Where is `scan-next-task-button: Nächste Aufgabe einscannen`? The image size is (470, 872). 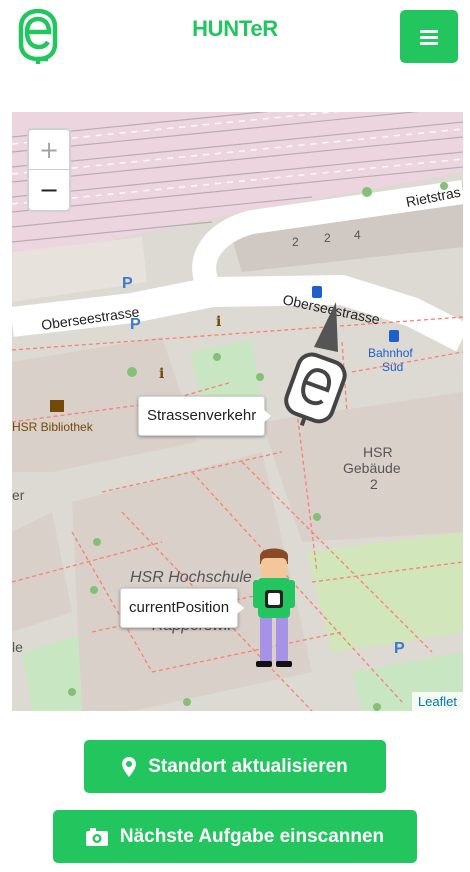
scan-next-task-button: Nächste Aufgabe einscannen is located at coordinates (235, 836).